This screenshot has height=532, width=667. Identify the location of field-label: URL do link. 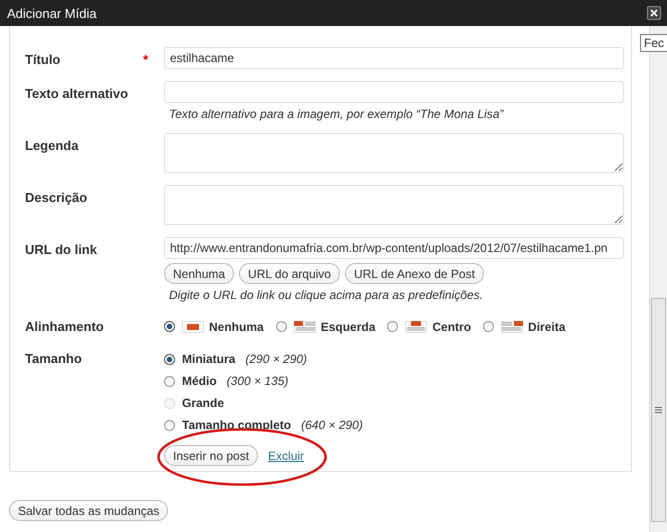
(61, 250).